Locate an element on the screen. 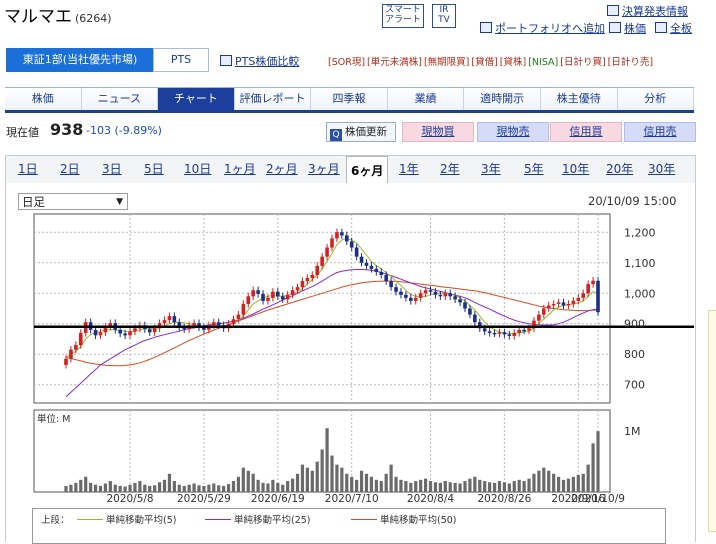  price-tick-label: 1,200 is located at coordinates (640, 232).